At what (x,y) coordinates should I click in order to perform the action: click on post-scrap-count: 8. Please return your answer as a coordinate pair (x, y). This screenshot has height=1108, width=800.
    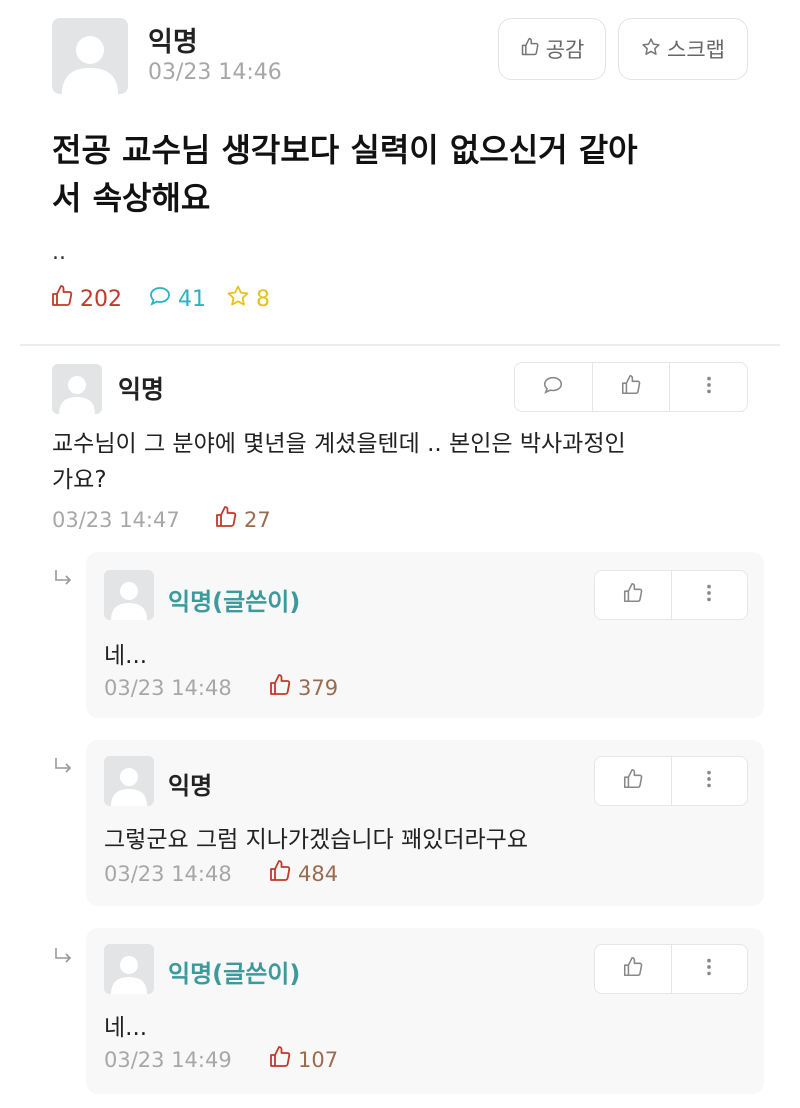
    Looking at the image, I should click on (248, 299).